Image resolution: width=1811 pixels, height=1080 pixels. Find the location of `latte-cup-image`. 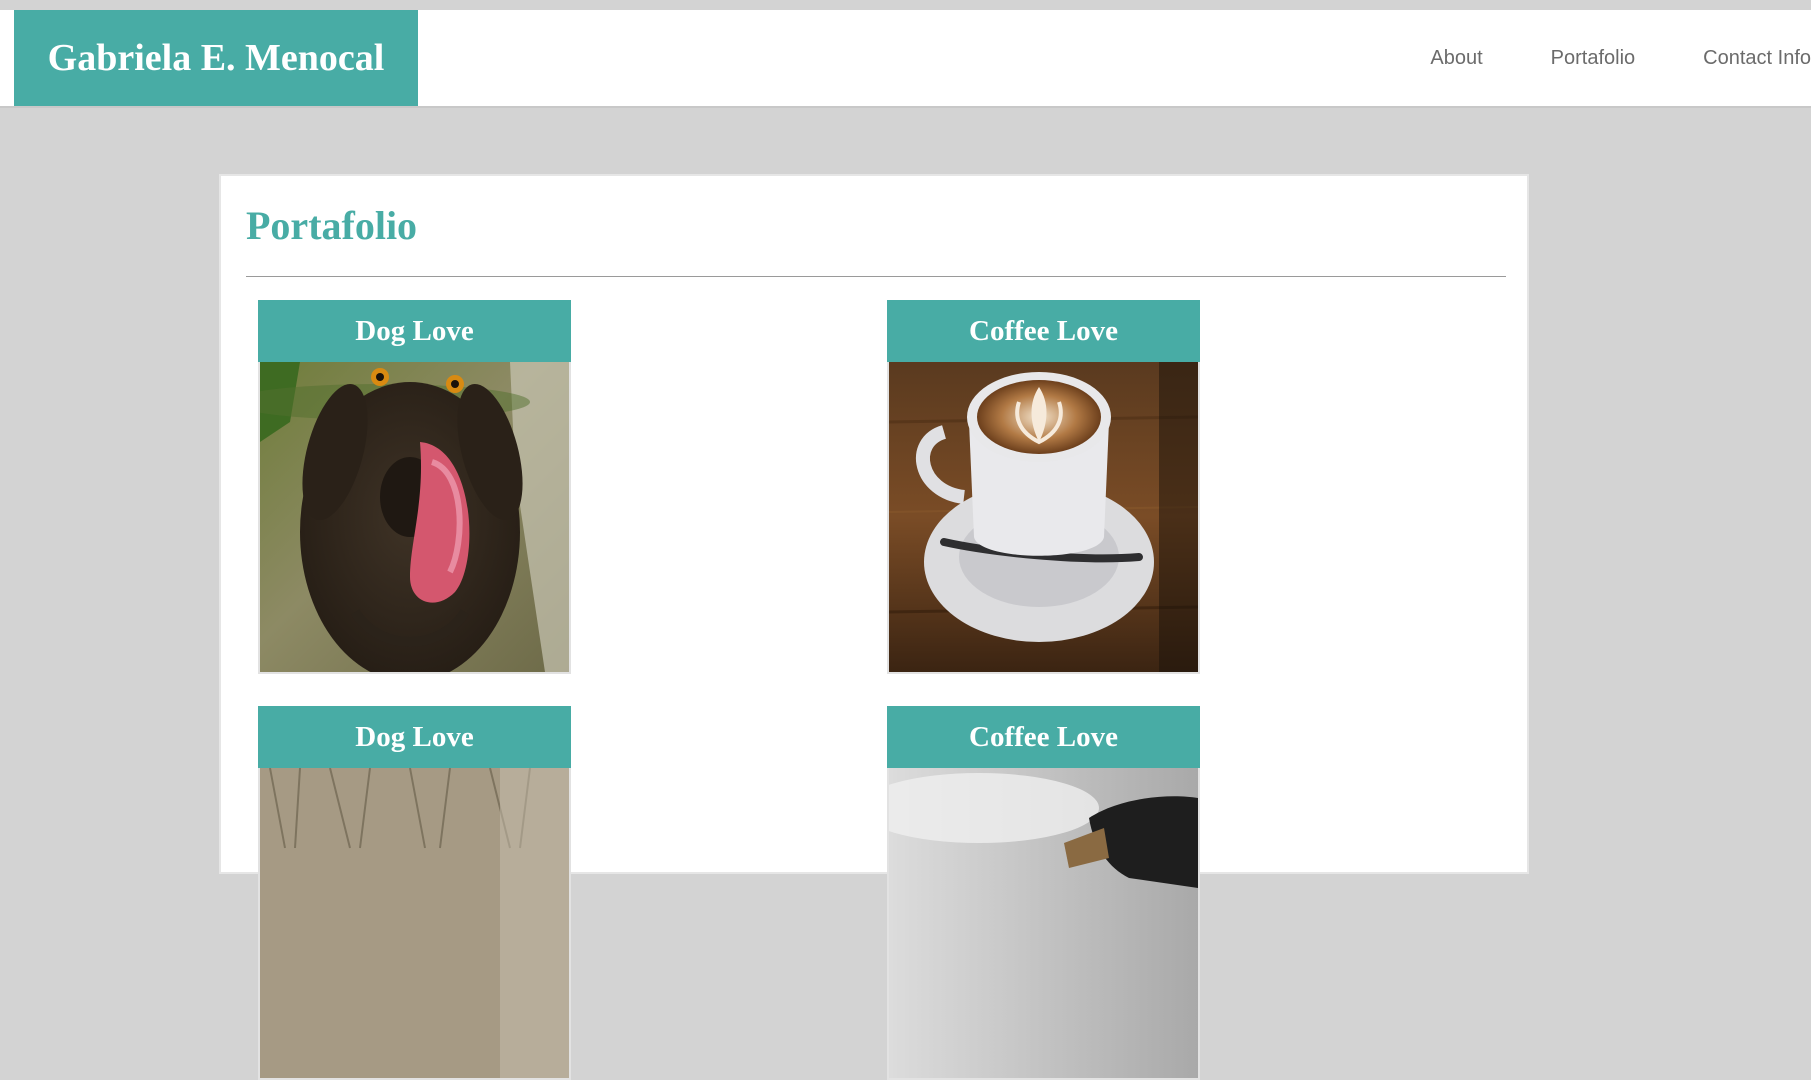

latte-cup-image is located at coordinates (1043, 517).